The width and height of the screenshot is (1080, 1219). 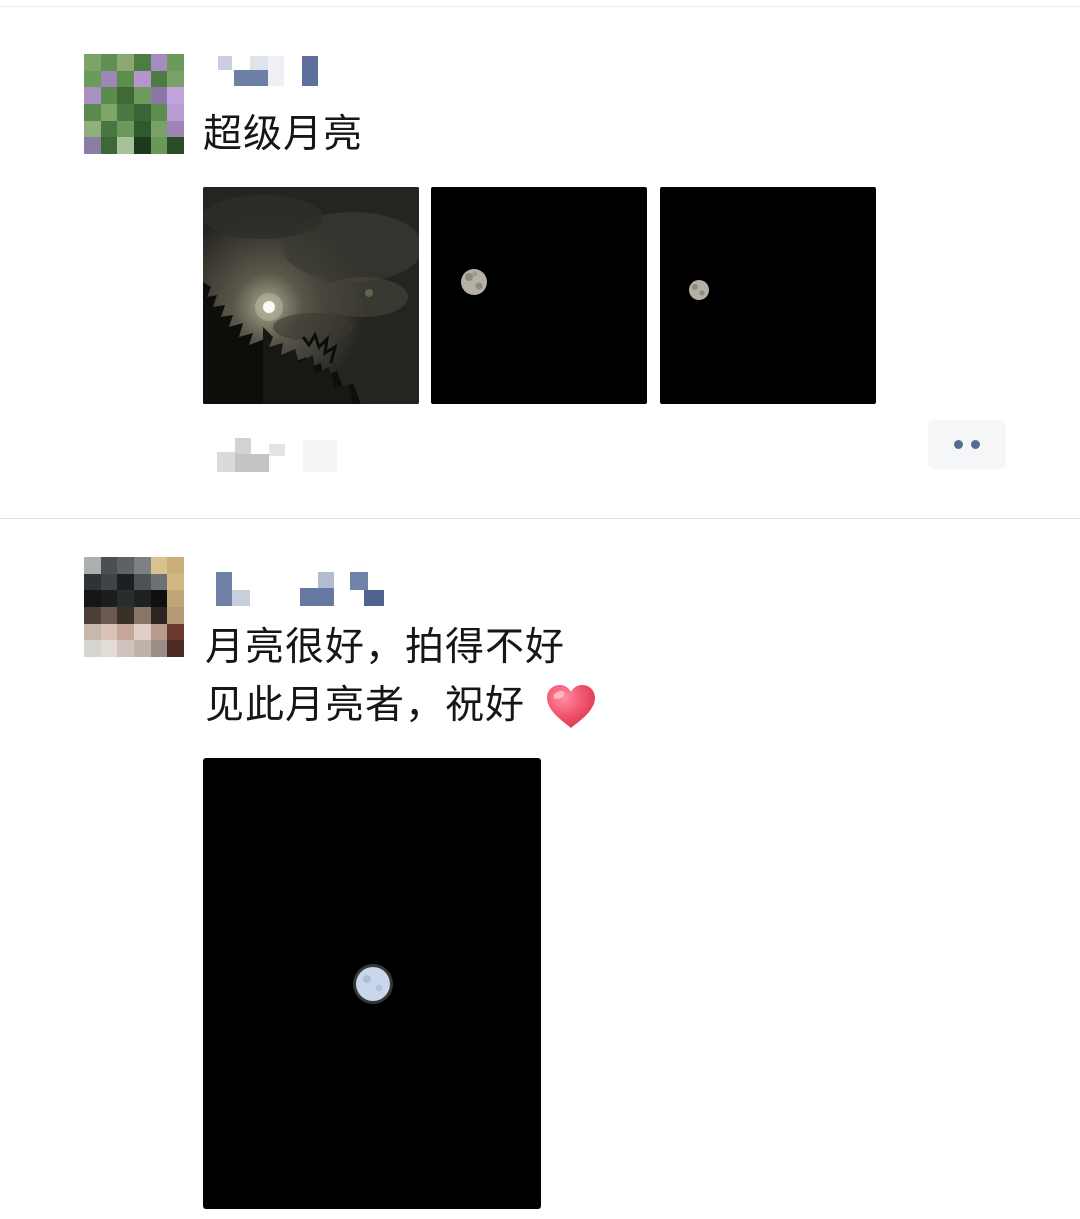 I want to click on top-divider, so click(x=540, y=6).